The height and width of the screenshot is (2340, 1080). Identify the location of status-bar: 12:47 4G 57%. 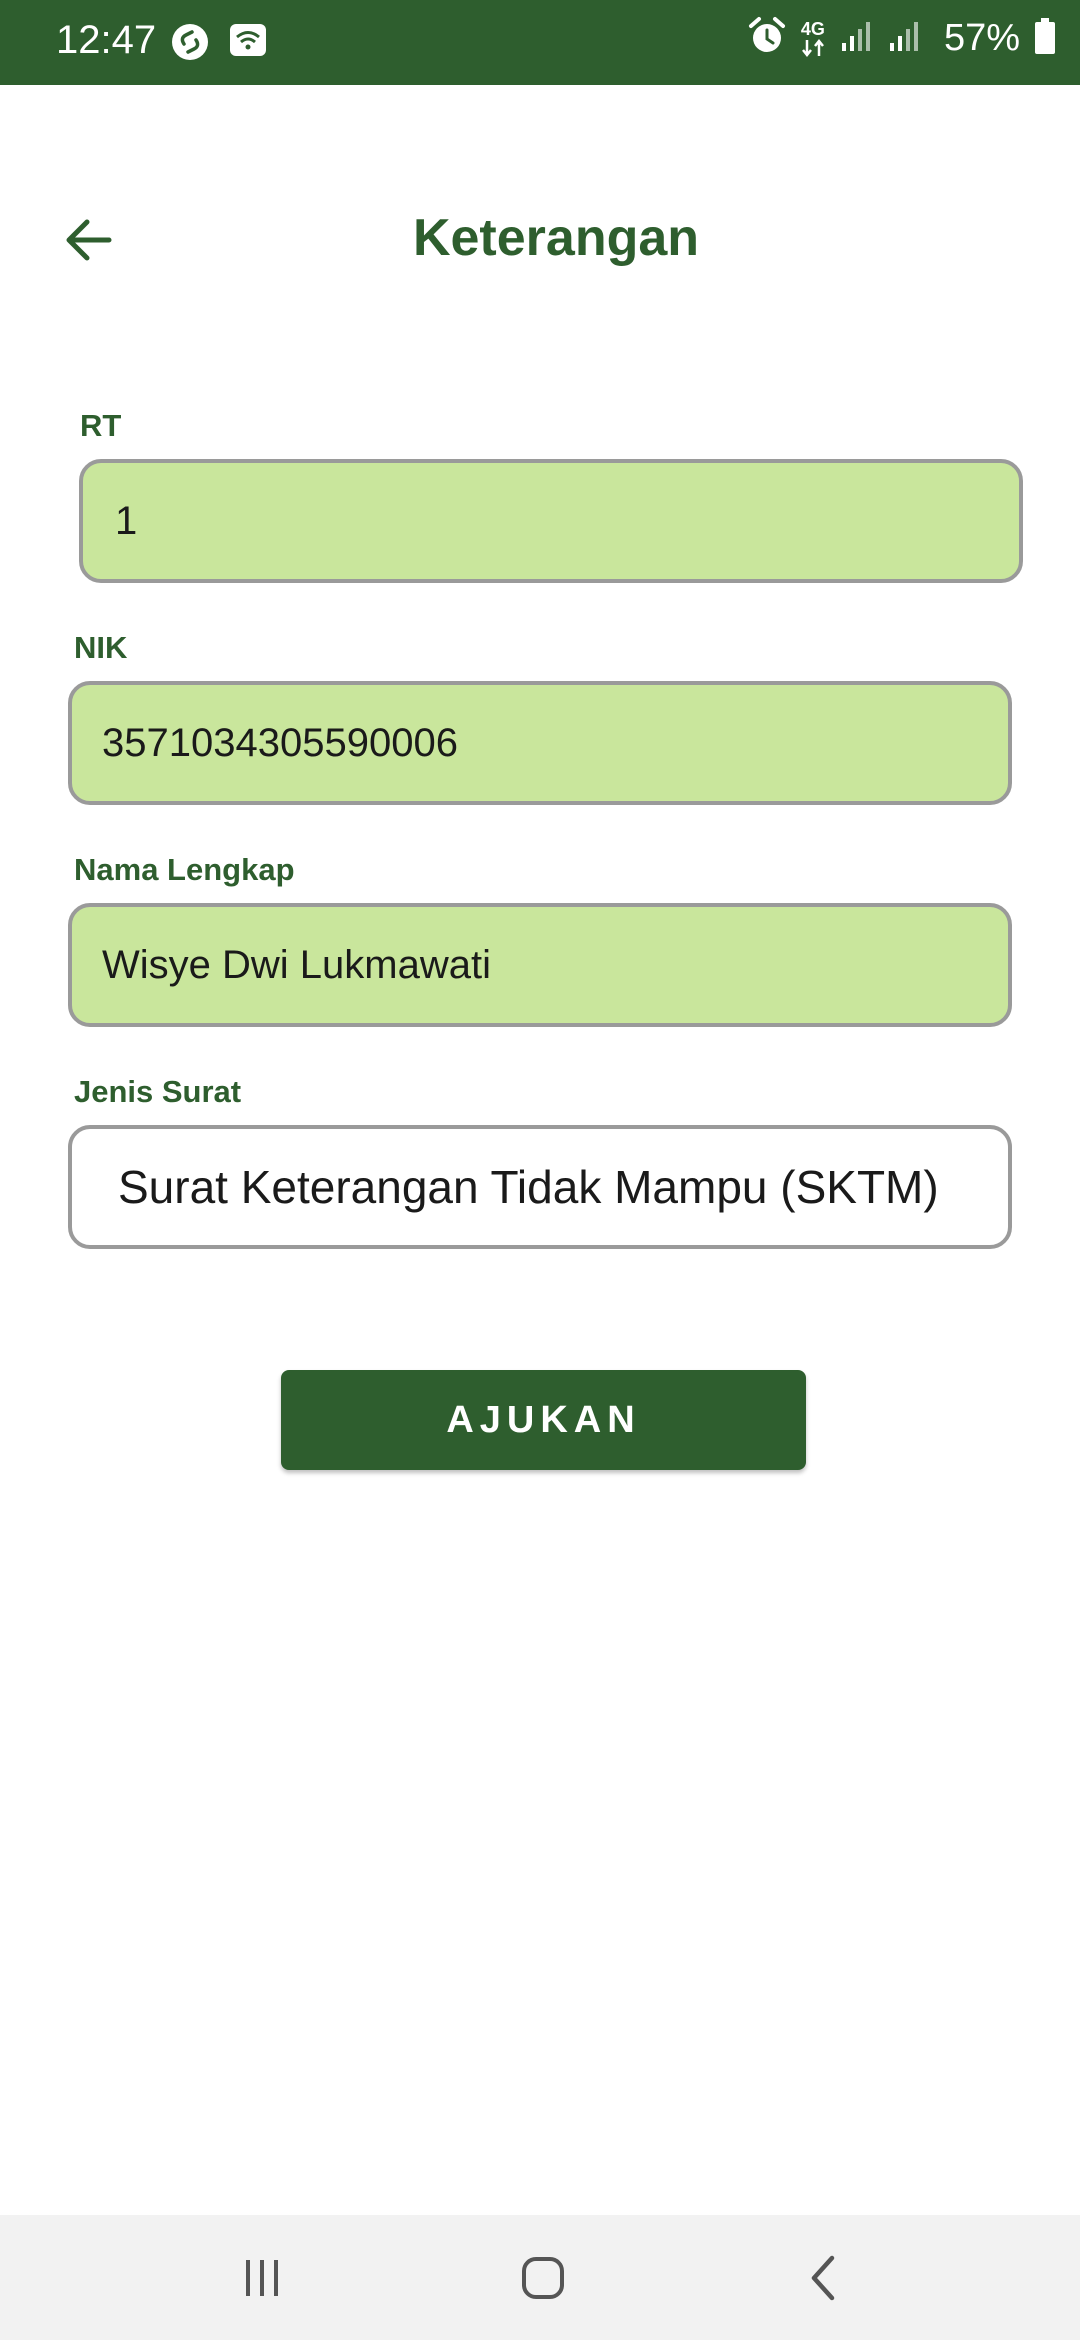
(540, 42).